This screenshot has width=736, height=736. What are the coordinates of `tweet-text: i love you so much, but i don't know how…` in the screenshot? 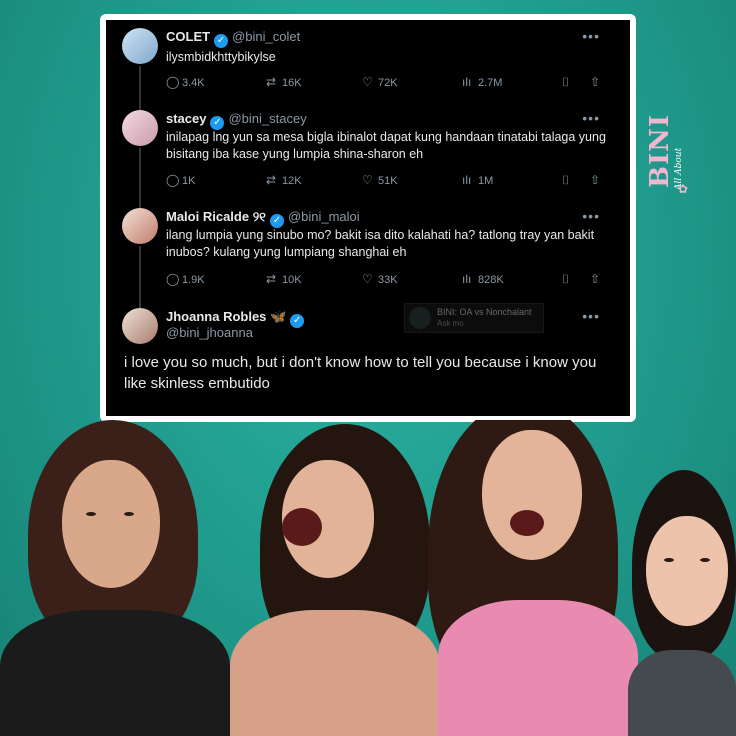 It's located at (360, 373).